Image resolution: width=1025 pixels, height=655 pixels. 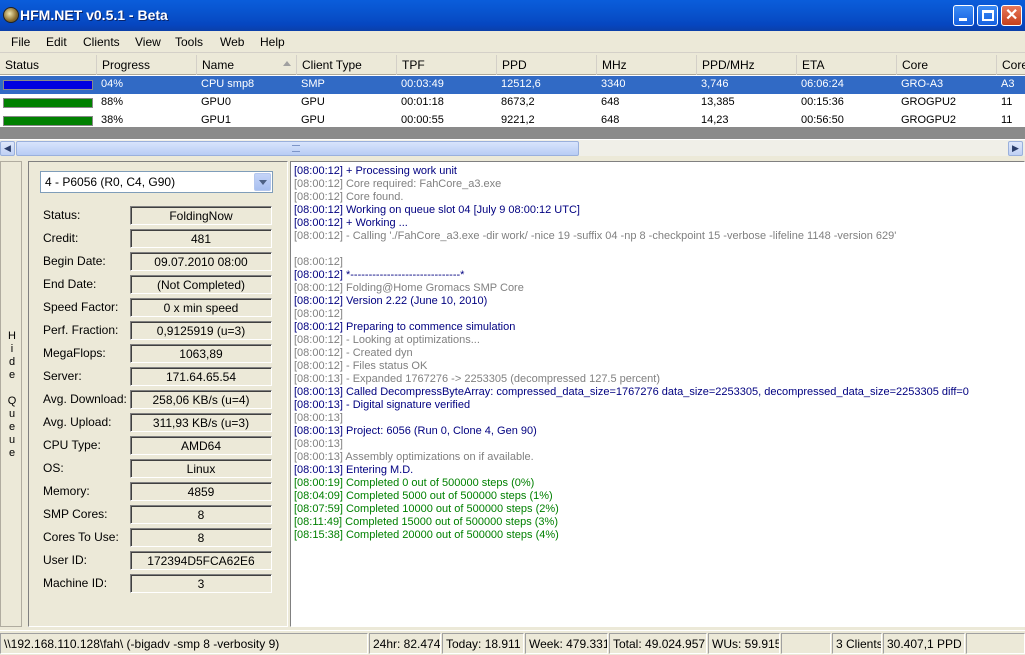 I want to click on row-mhz: 648, so click(x=610, y=120).